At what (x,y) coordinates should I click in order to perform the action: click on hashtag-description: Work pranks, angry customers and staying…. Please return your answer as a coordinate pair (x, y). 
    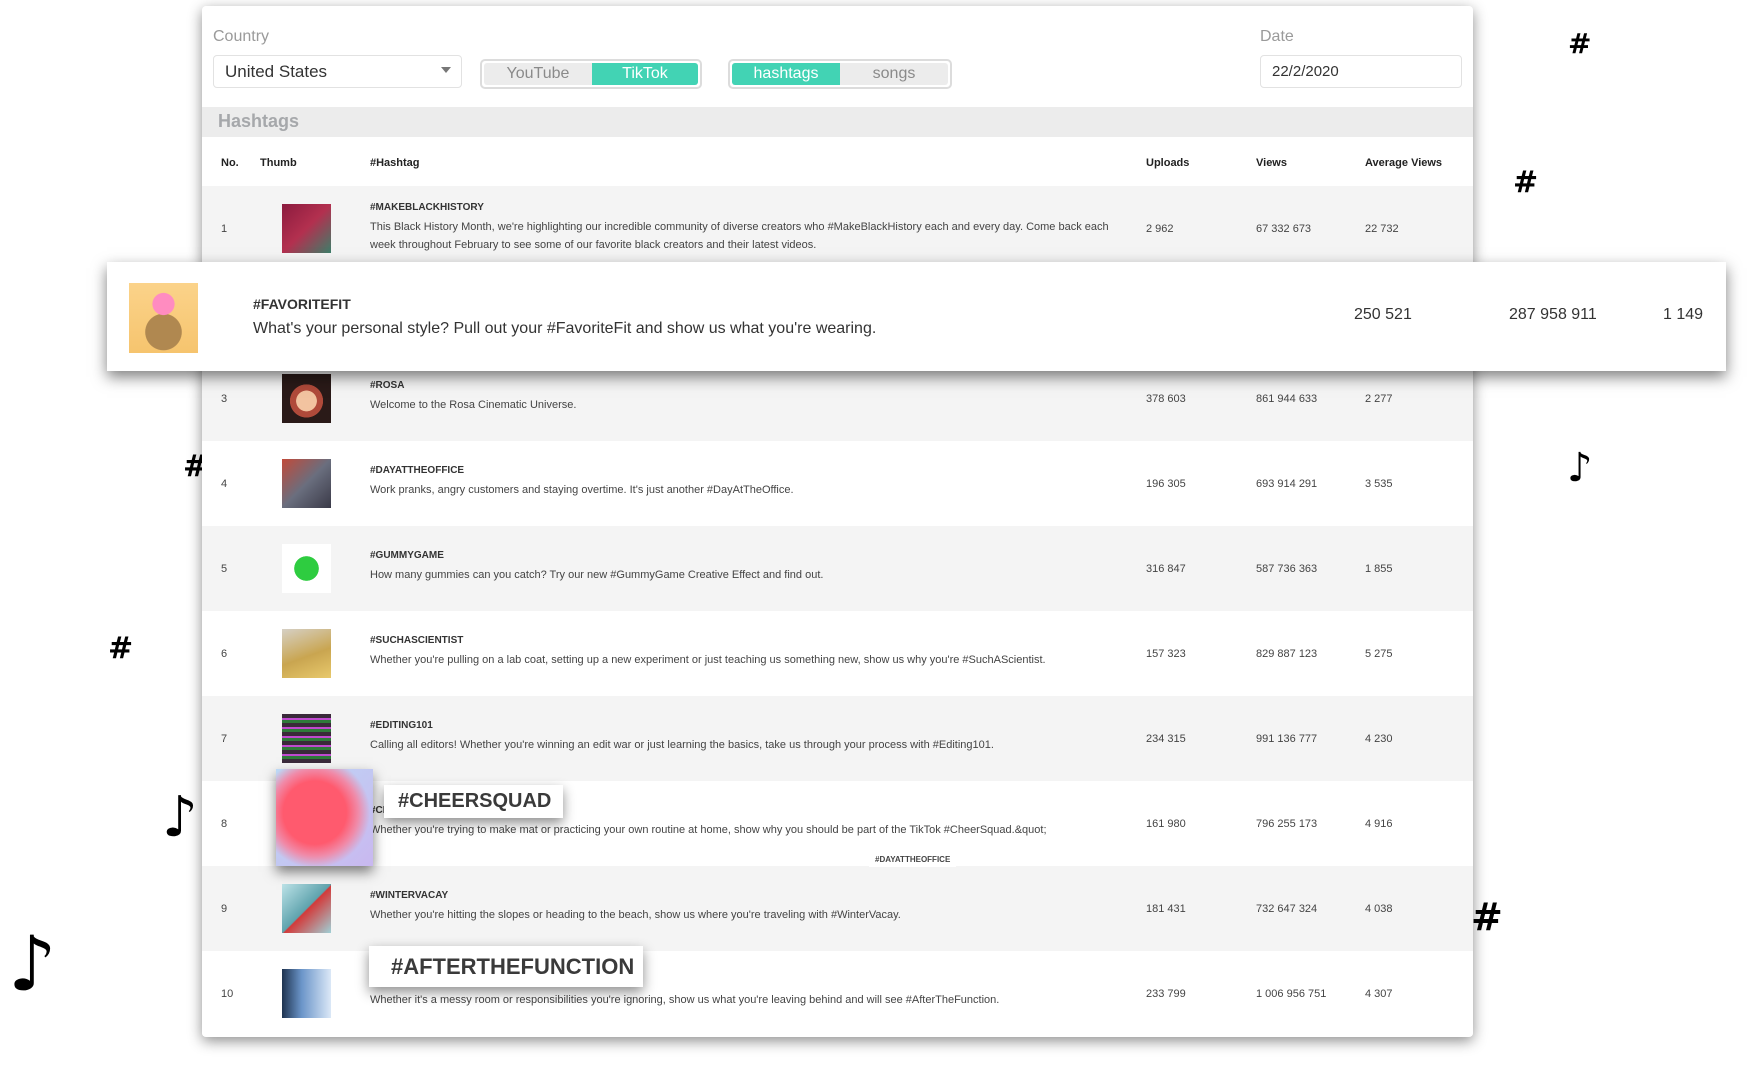
    Looking at the image, I should click on (582, 490).